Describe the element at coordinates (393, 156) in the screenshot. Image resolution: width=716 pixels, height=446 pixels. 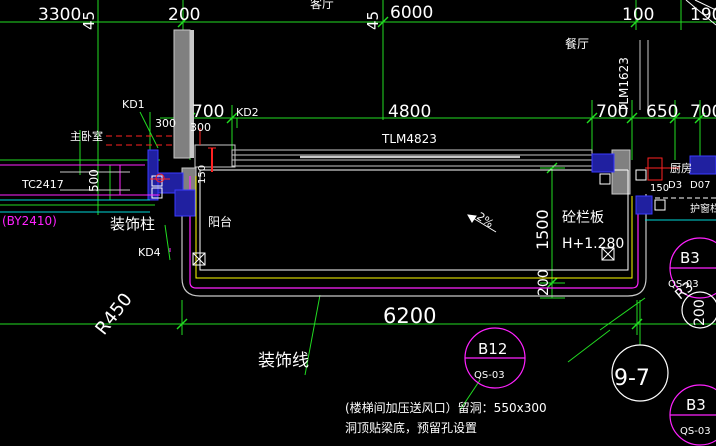
I see `window-tlm4823` at that location.